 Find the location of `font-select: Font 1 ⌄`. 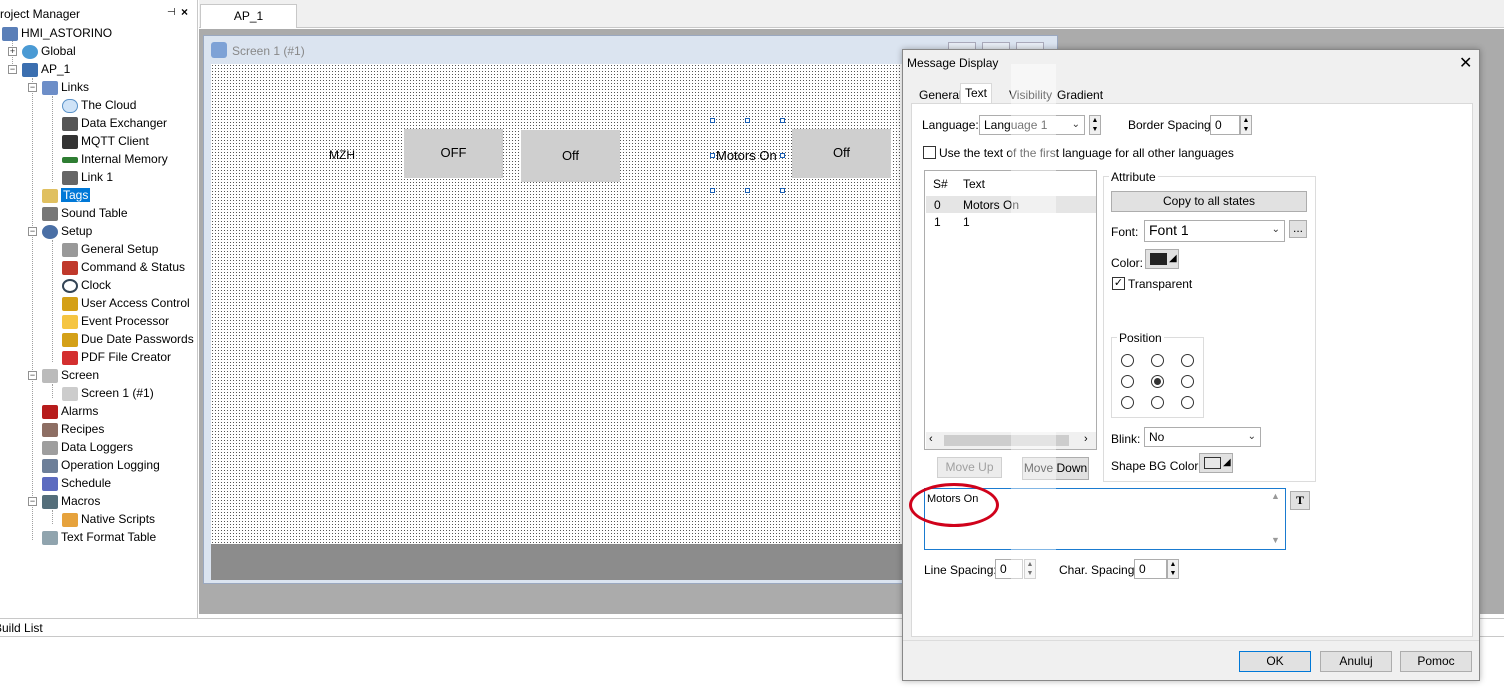

font-select: Font 1 ⌄ is located at coordinates (1214, 231).